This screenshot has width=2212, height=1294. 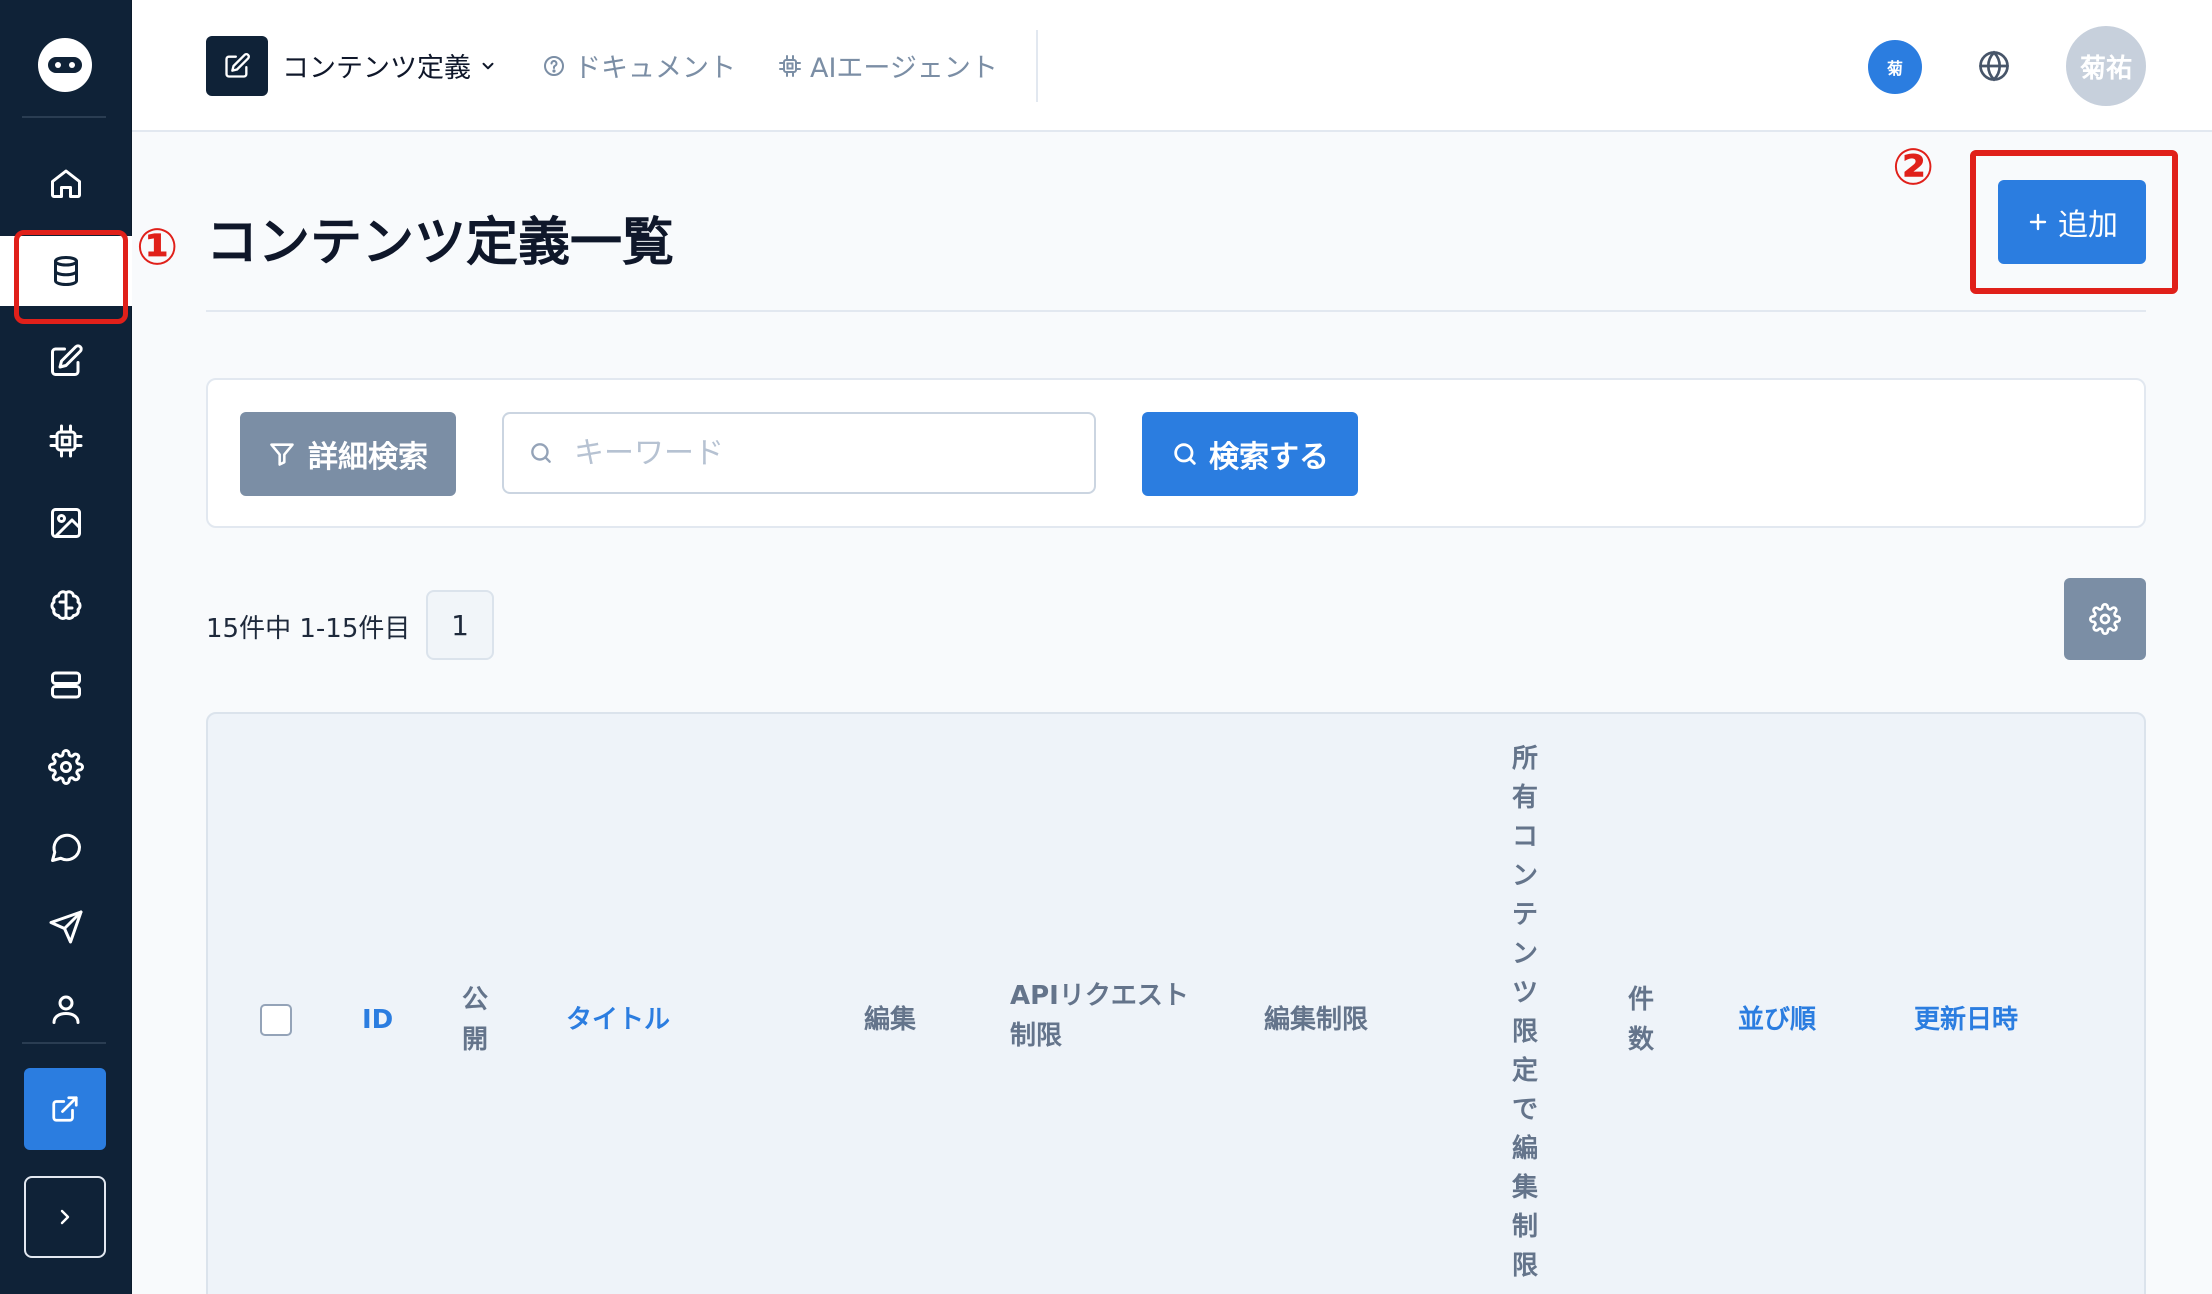 I want to click on home-icon, so click(x=66, y=183).